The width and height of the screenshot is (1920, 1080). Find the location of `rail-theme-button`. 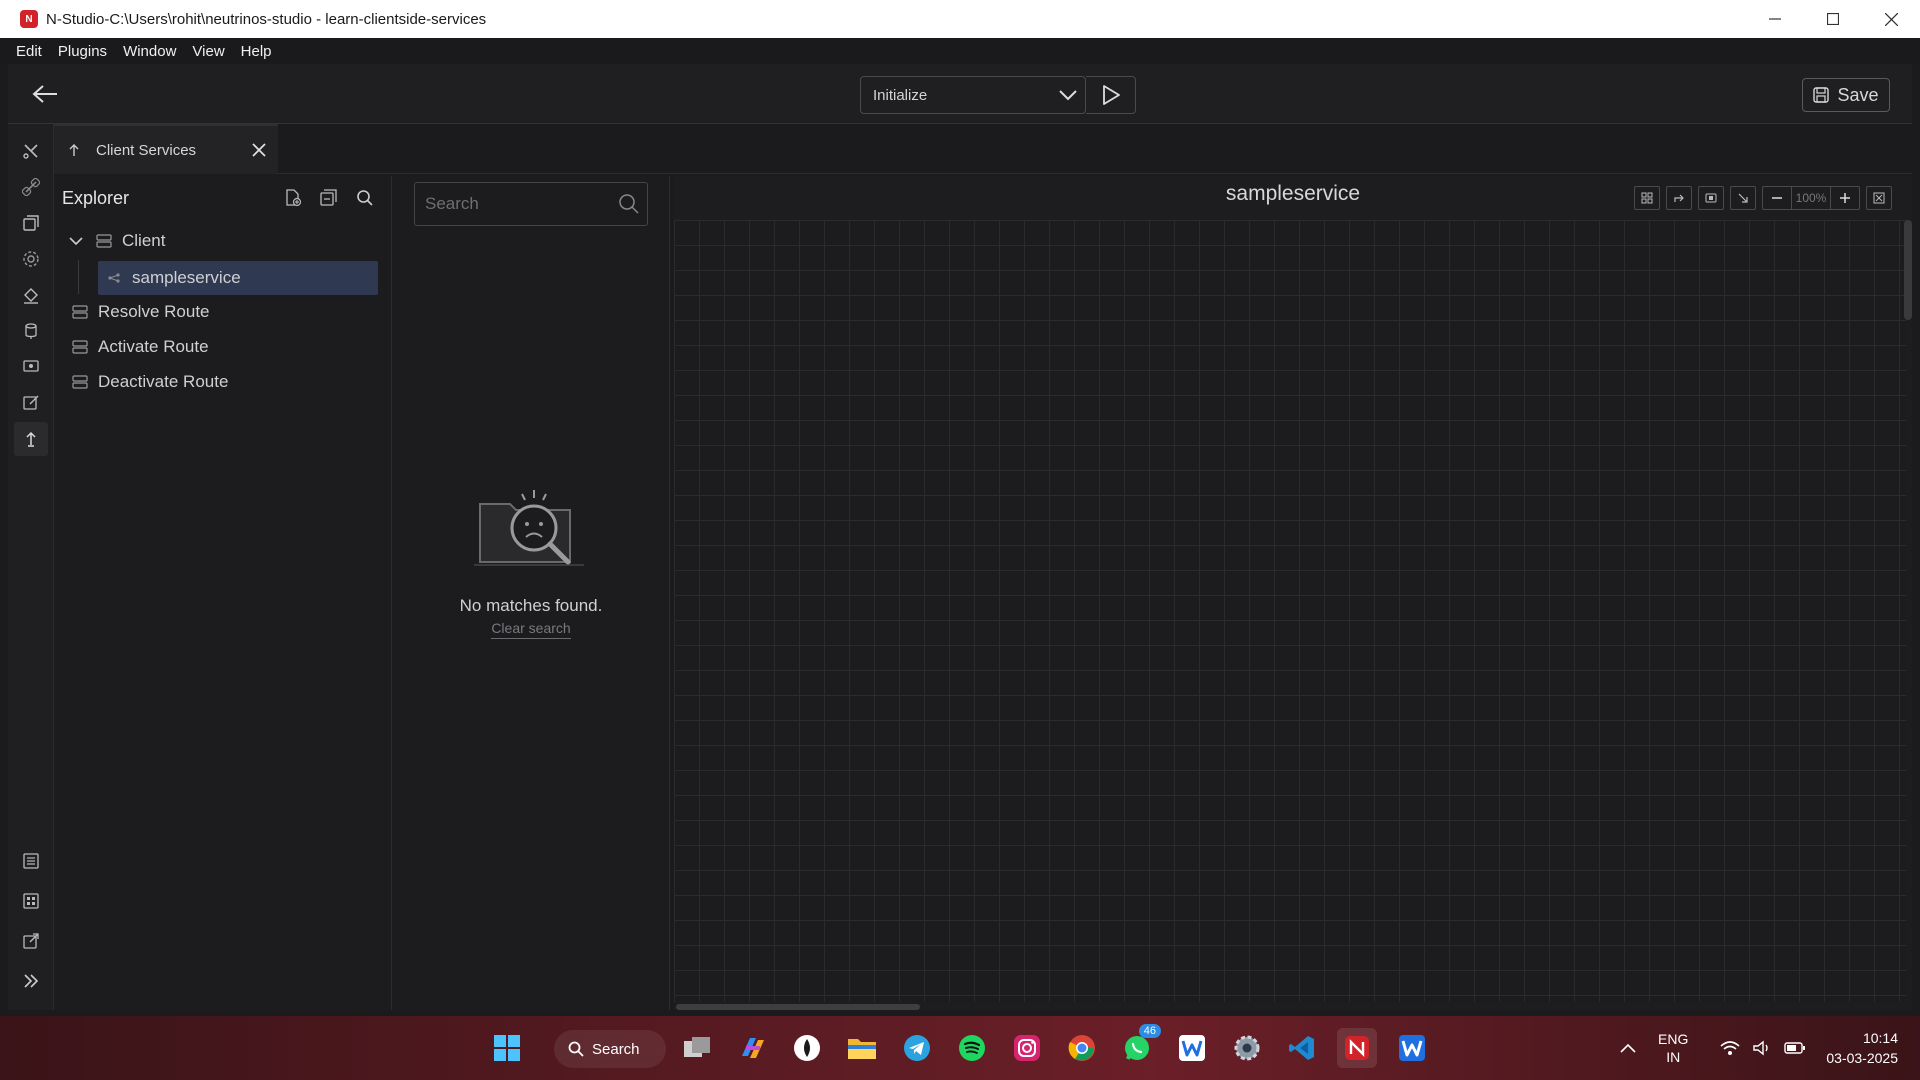

rail-theme-button is located at coordinates (31, 295).